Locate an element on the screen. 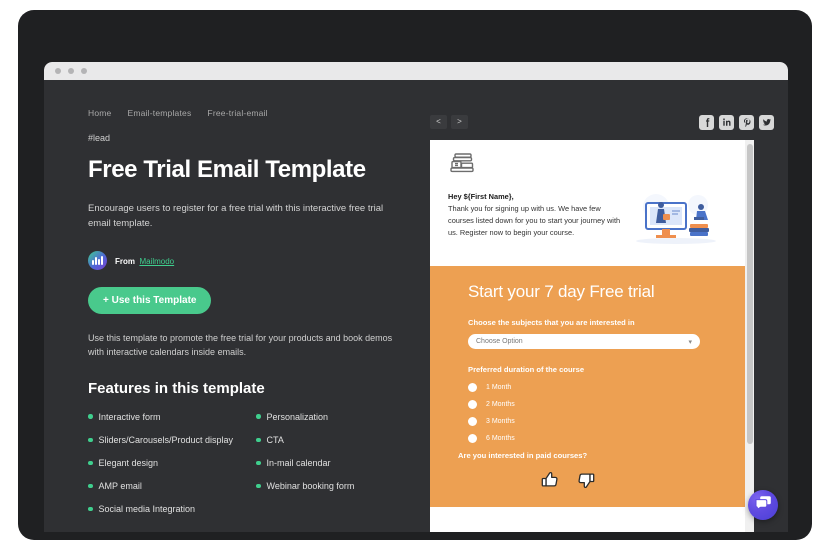 The width and height of the screenshot is (830, 540). window-dot-close is located at coordinates (58, 71).